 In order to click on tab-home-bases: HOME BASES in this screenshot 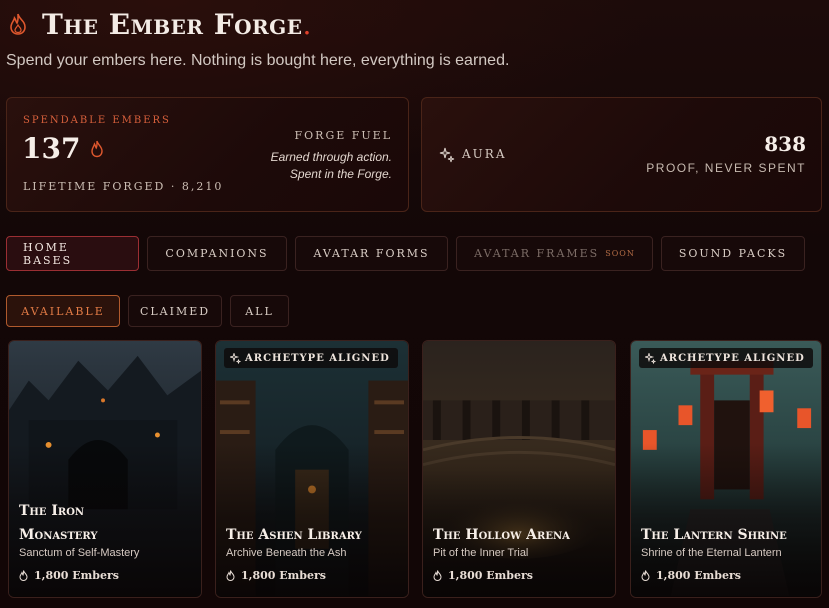, I will do `click(72, 253)`.